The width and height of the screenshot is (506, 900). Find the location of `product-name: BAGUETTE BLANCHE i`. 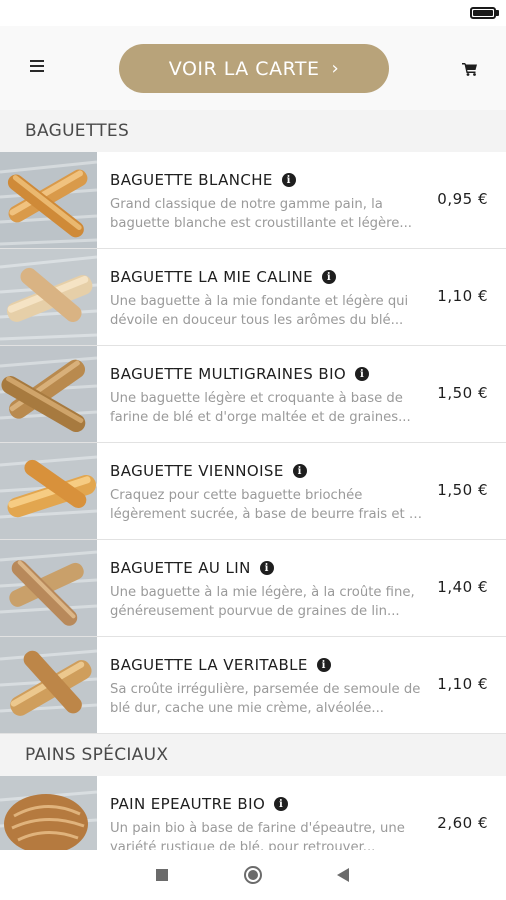

product-name: BAGUETTE BLANCHE i is located at coordinates (203, 180).